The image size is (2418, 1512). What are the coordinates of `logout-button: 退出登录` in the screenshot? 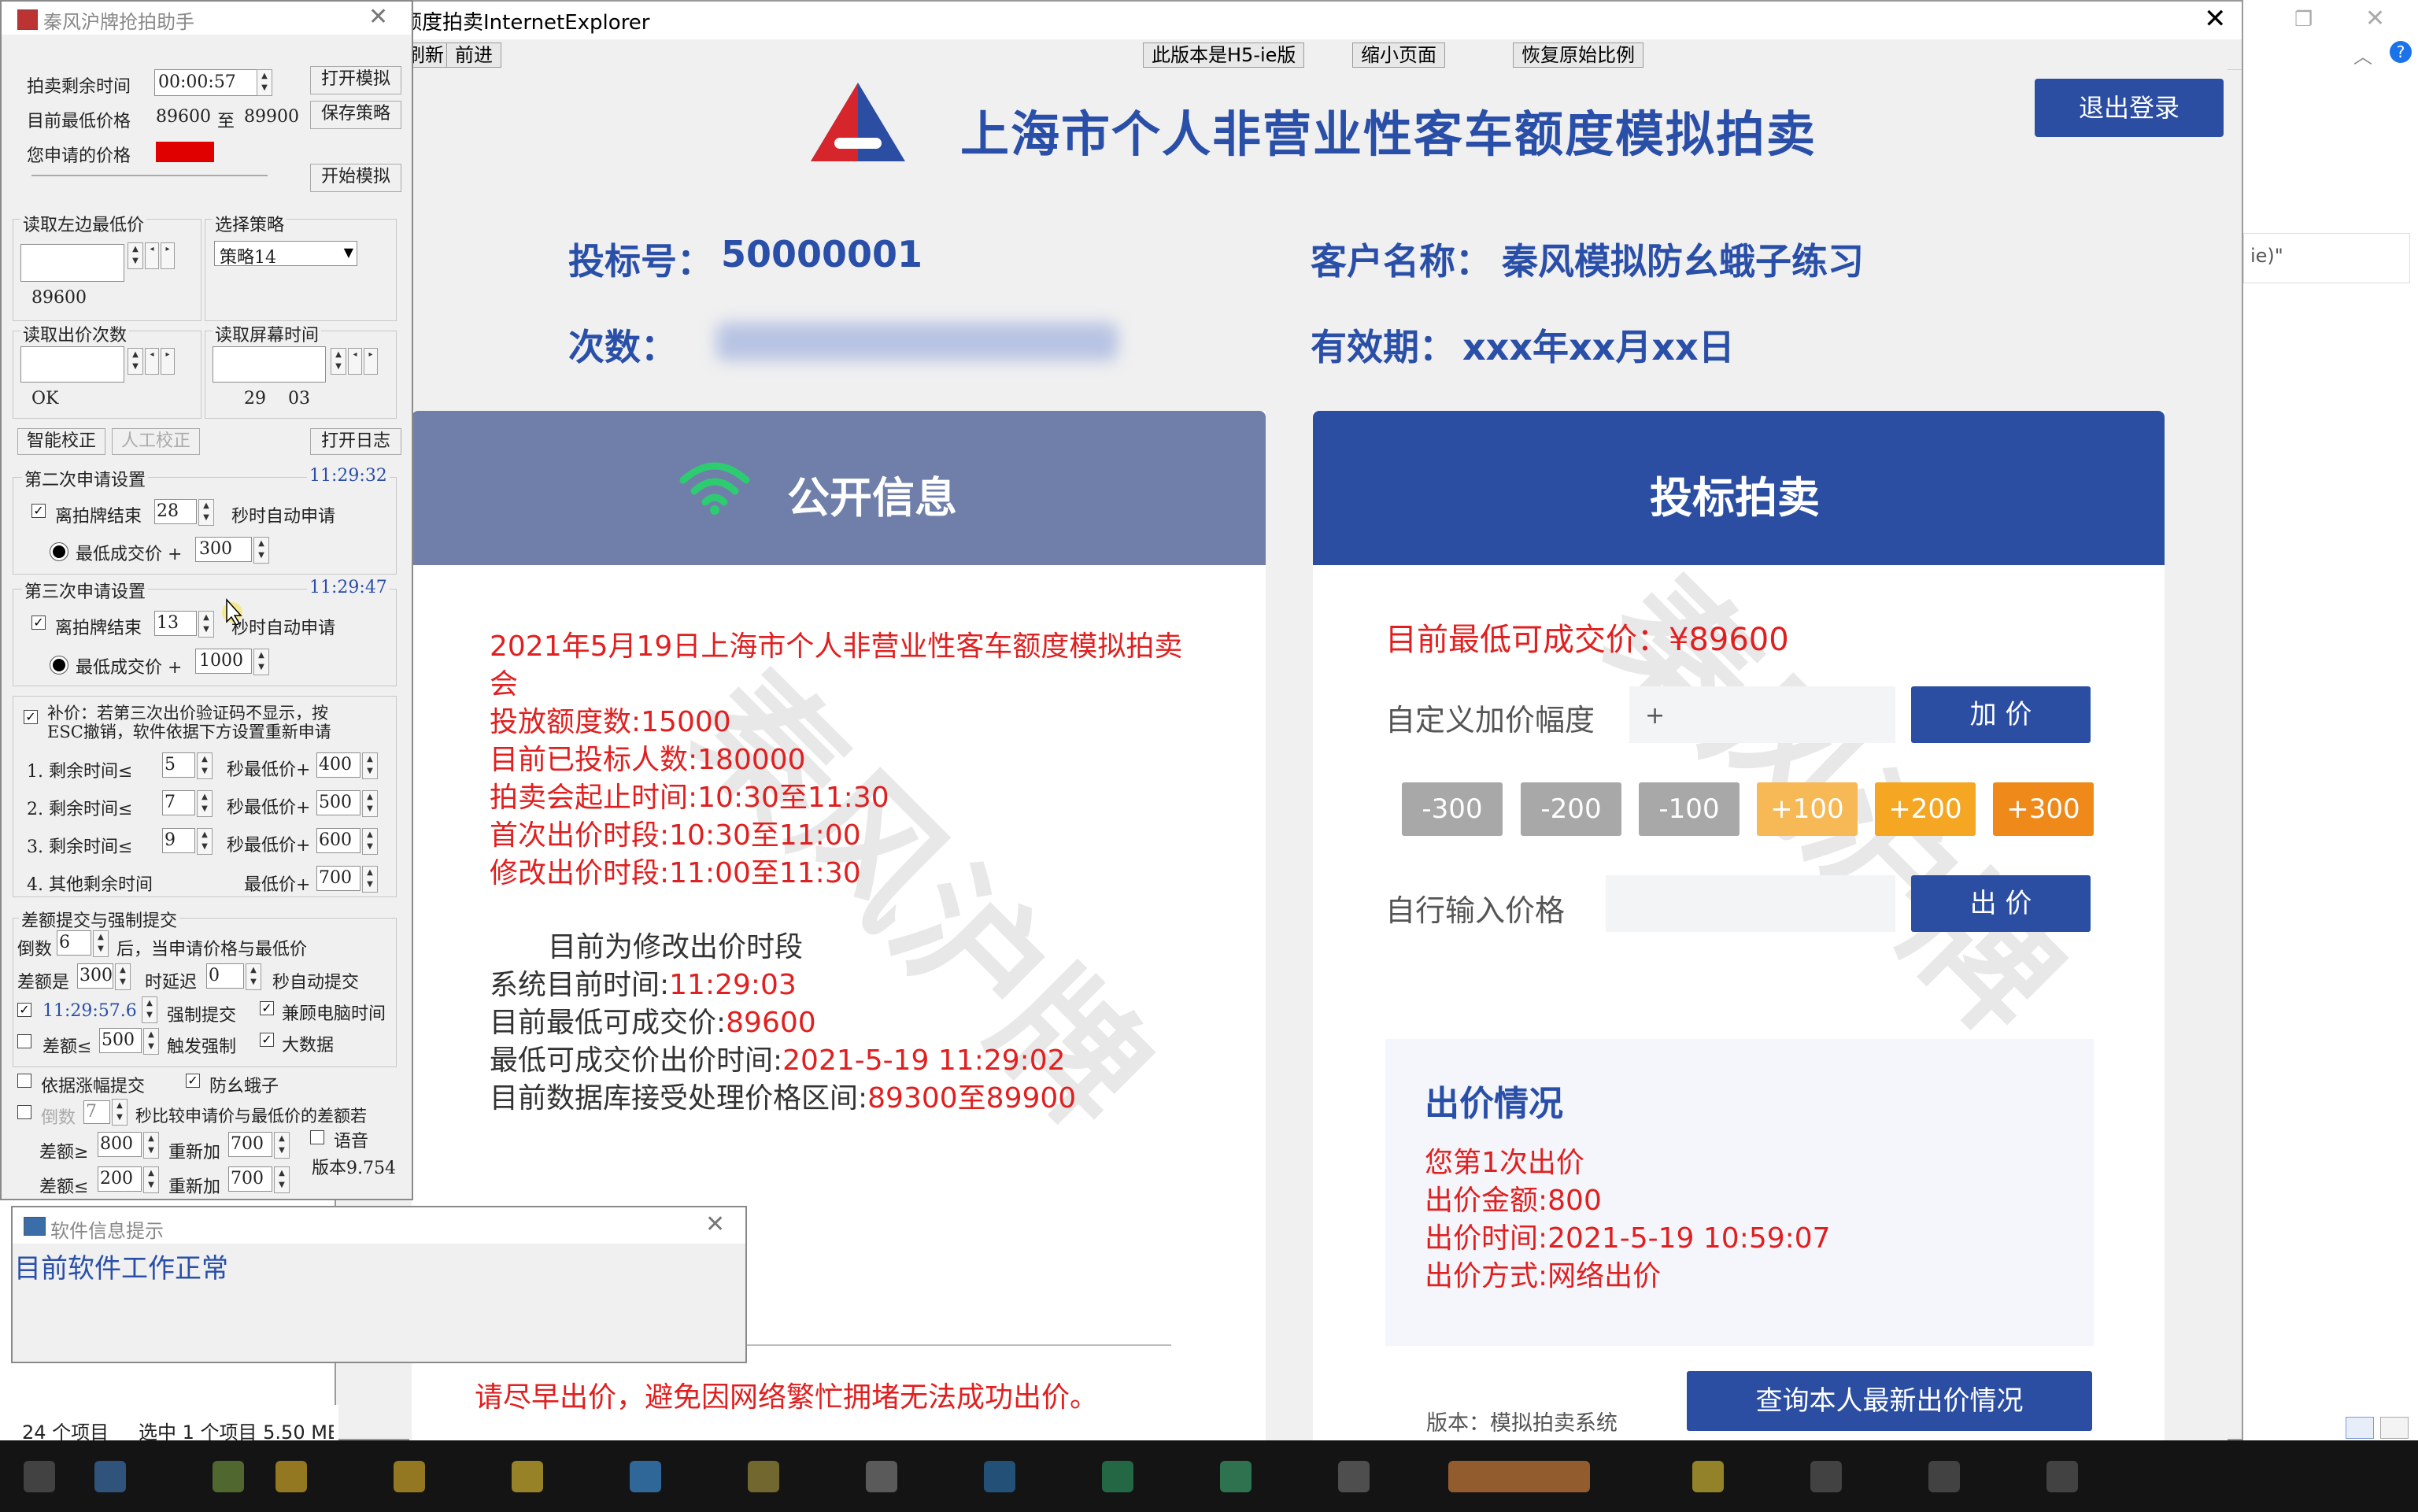 It's located at (2129, 108).